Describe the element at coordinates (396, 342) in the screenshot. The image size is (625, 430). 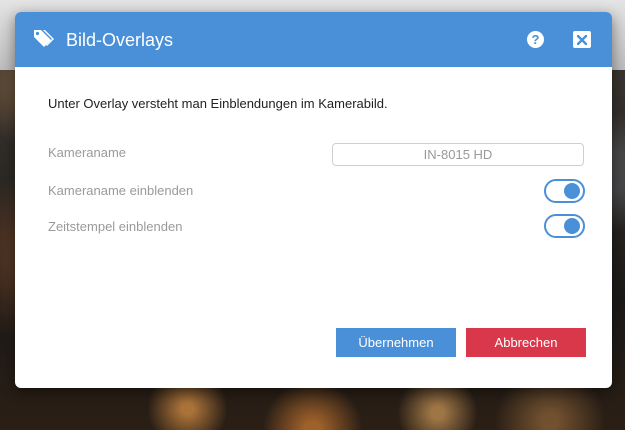
I see `apply-button: Übernehmen` at that location.